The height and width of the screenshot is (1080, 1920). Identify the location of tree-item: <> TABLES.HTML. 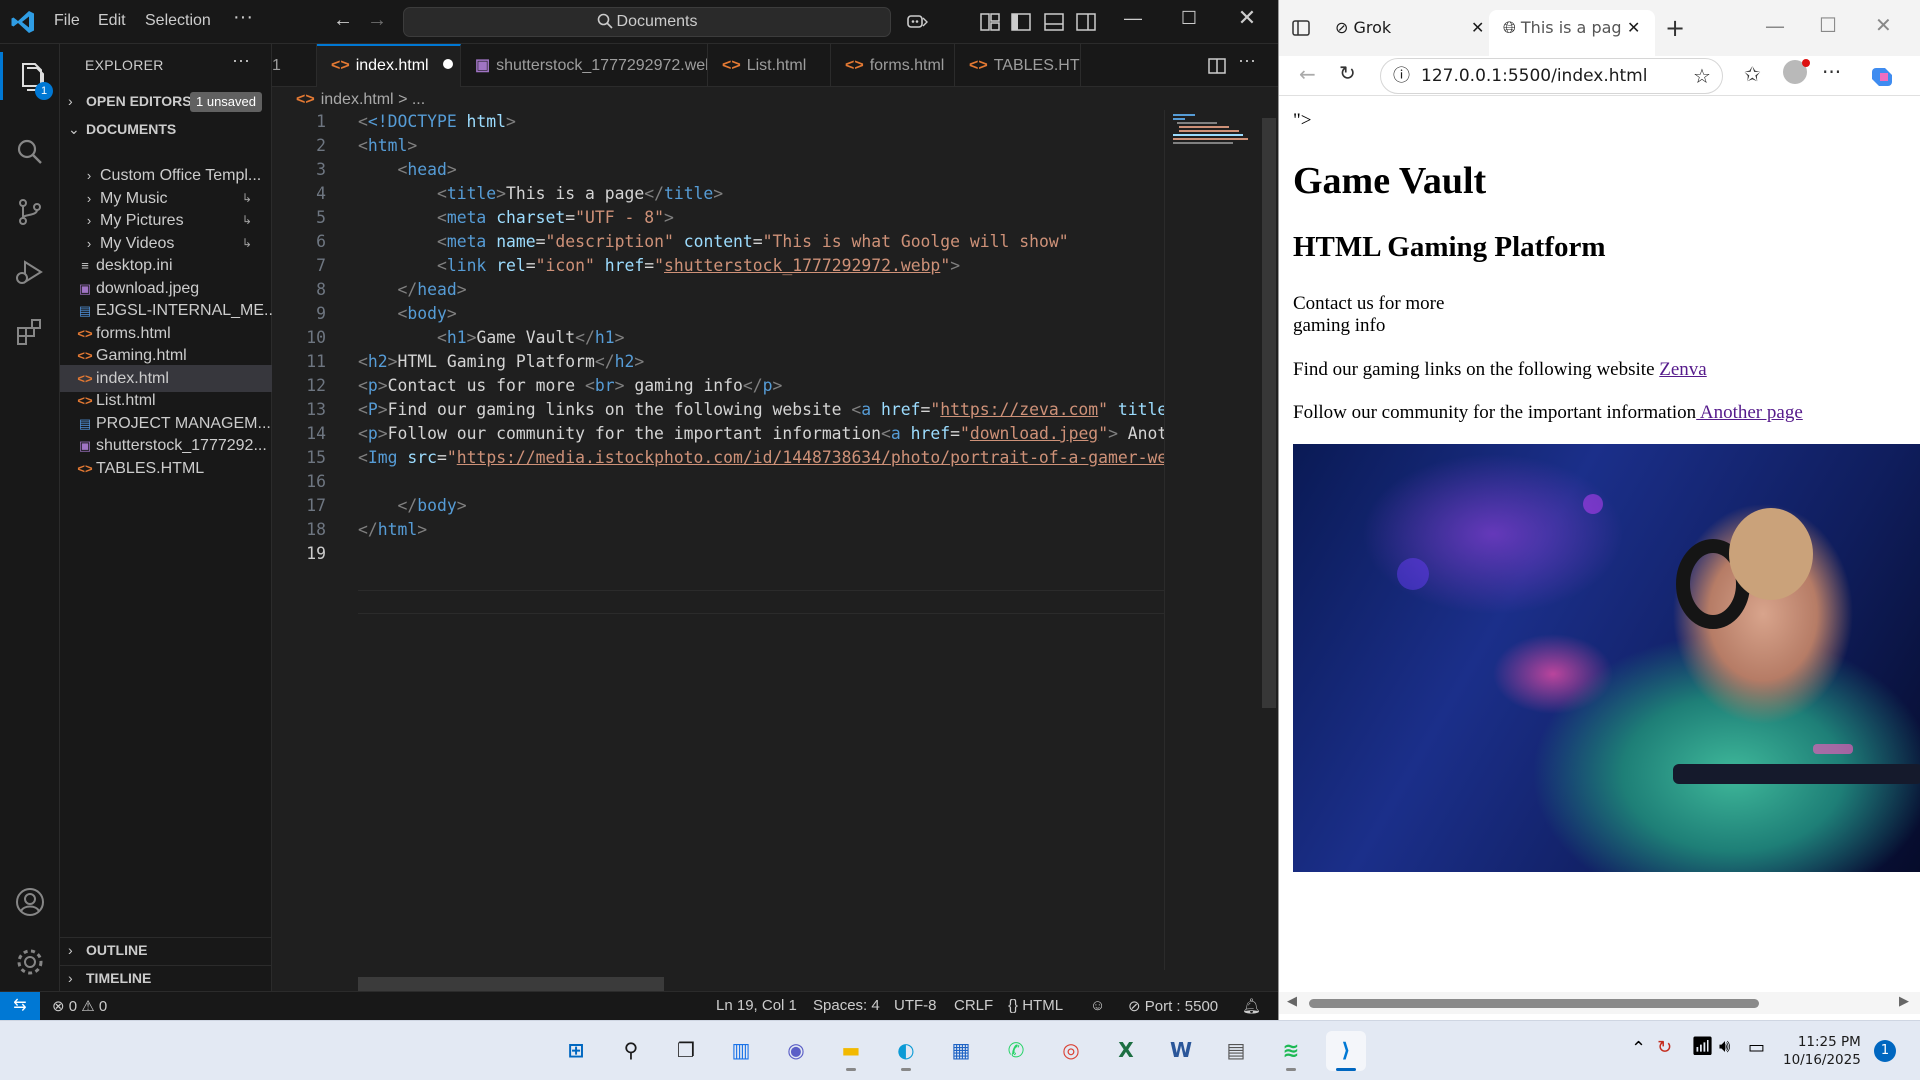
(166, 468).